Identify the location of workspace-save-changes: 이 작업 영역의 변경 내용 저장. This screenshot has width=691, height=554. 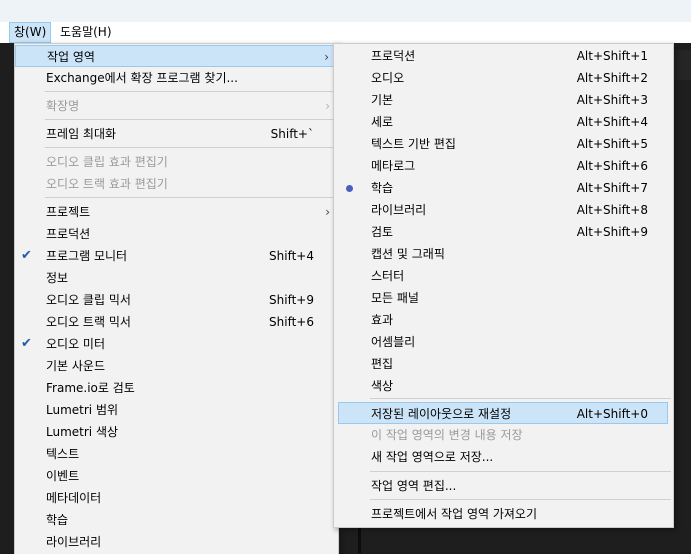
(503, 435).